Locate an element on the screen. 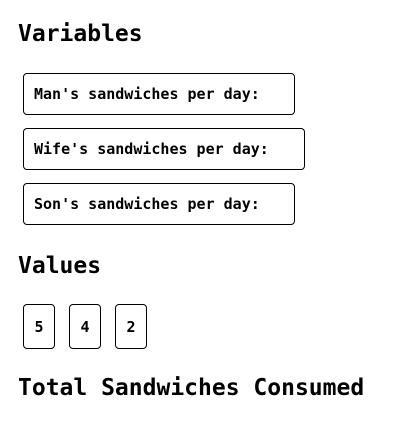 The image size is (400, 421). value-text: 5 is located at coordinates (39, 326).